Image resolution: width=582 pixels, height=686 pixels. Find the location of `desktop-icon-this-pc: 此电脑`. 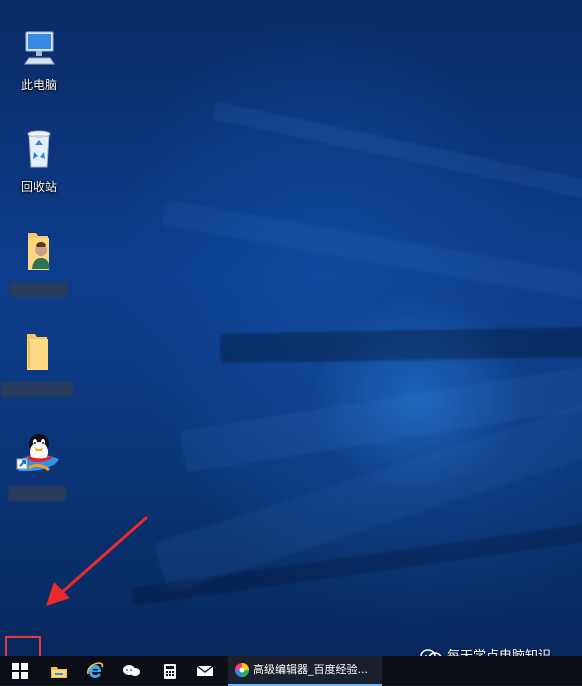

desktop-icon-this-pc: 此电脑 is located at coordinates (40, 60).